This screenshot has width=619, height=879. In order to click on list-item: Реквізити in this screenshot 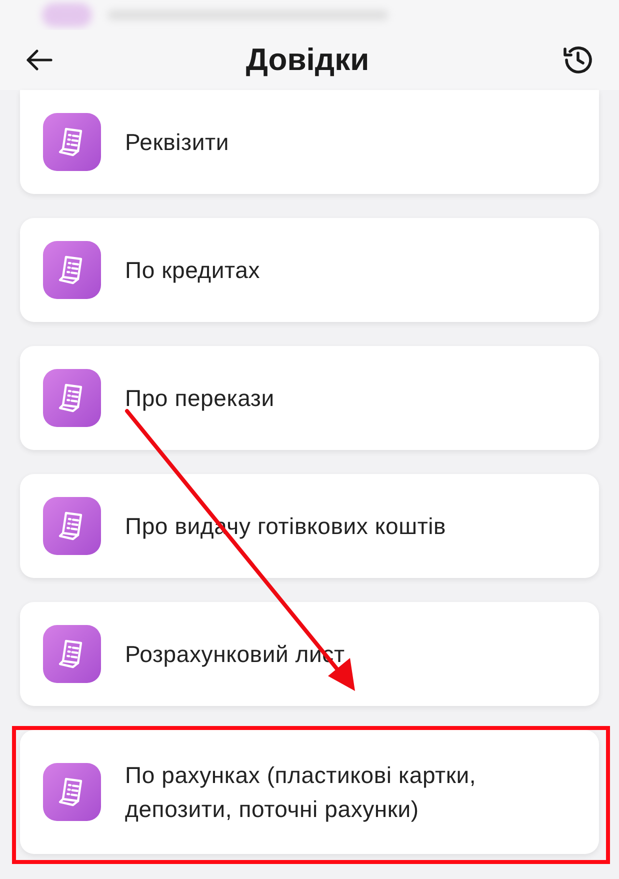, I will do `click(309, 142)`.